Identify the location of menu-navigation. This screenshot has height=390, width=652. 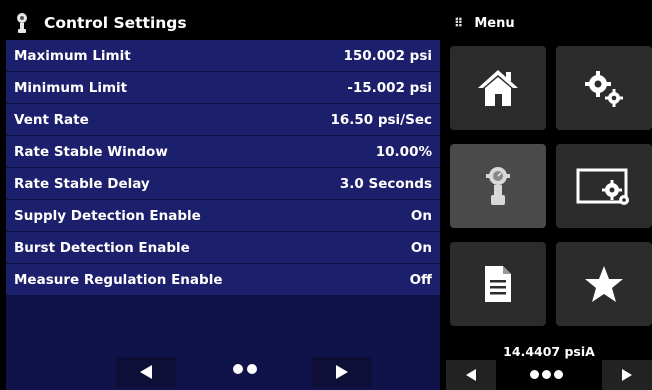
(549, 375).